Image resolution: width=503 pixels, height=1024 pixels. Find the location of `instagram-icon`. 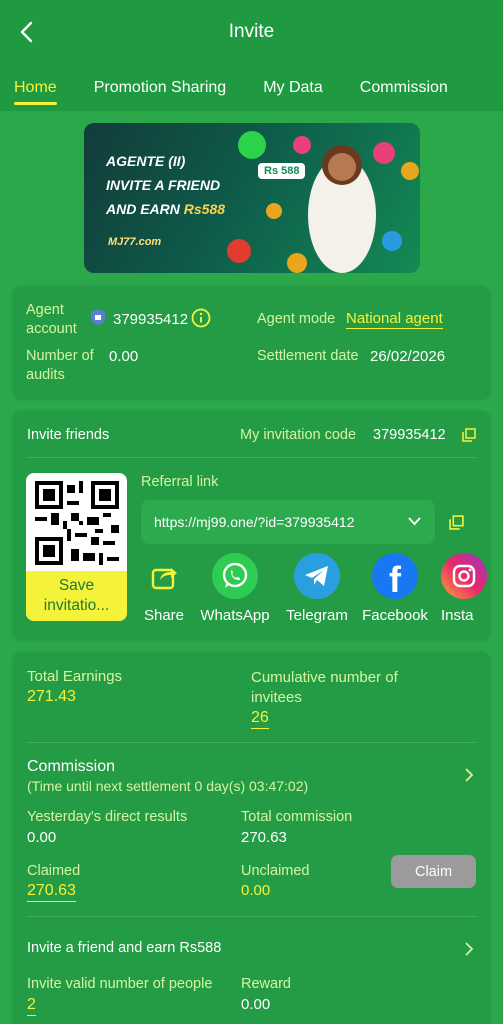

instagram-icon is located at coordinates (464, 576).